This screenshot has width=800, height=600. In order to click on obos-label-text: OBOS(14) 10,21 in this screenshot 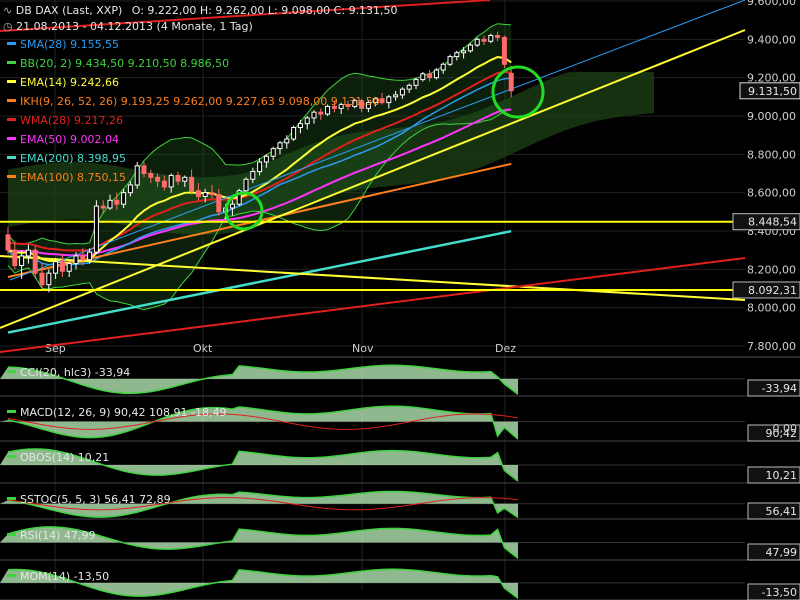, I will do `click(65, 457)`.